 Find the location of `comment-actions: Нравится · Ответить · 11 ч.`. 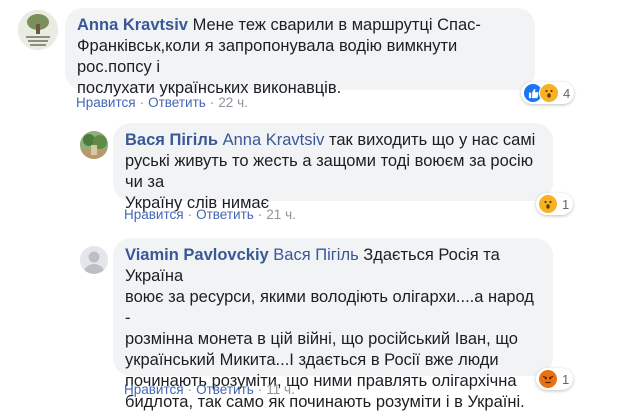

comment-actions: Нравится · Ответить · 11 ч. is located at coordinates (209, 389).